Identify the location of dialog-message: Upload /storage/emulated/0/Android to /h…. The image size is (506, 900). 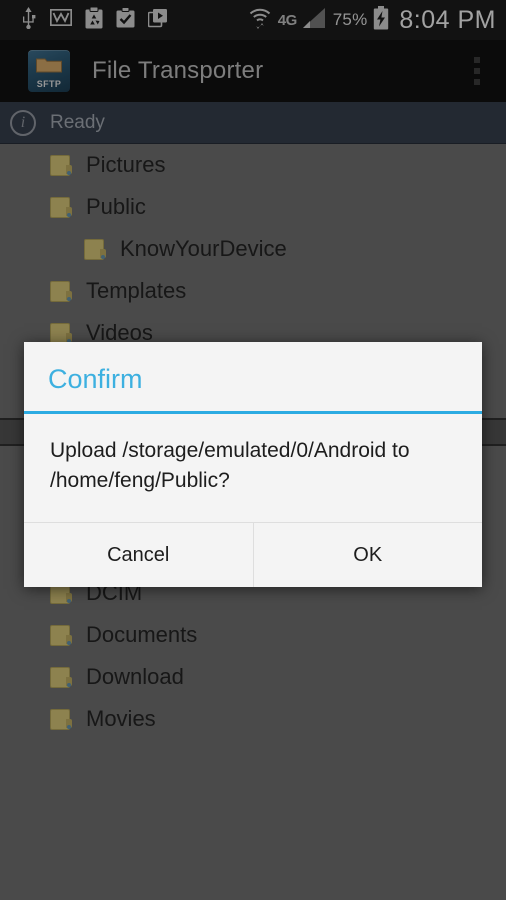
(253, 468).